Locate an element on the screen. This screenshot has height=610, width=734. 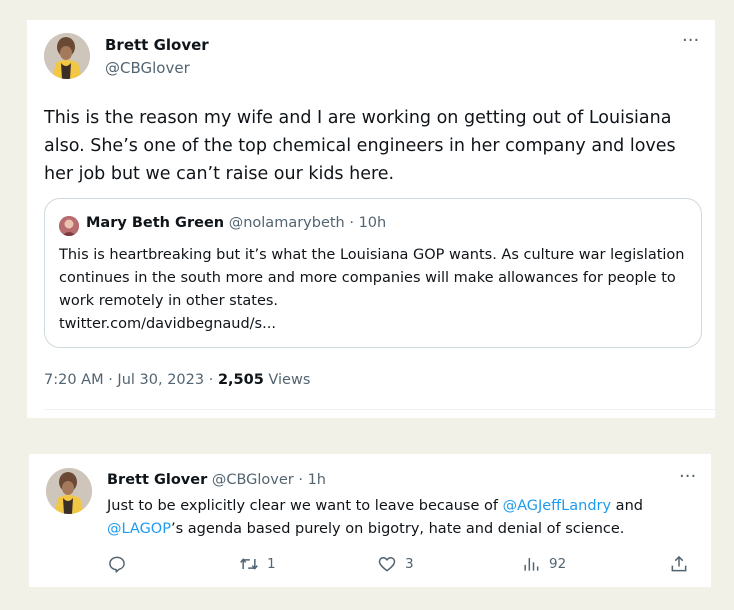
share-icon is located at coordinates (679, 563).